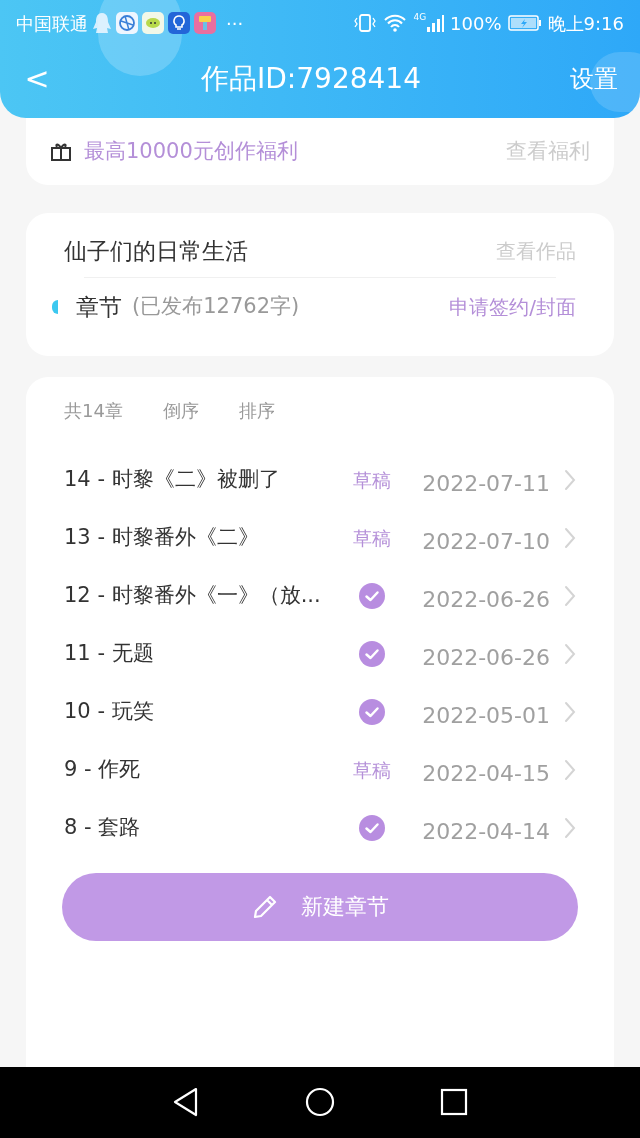  I want to click on new-chapter-button: 新建章节, so click(320, 906).